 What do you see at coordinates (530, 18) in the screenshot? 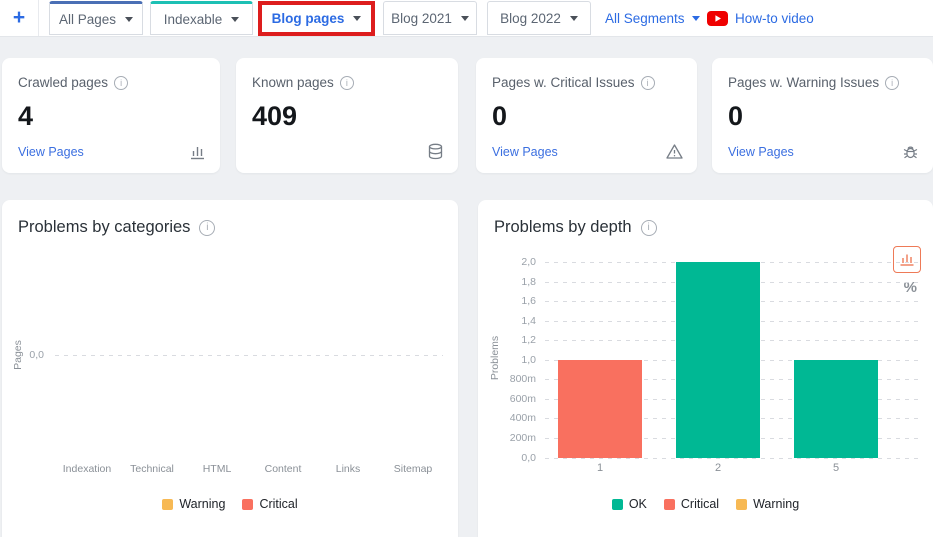
I see `tab-label: Blog 2022` at bounding box center [530, 18].